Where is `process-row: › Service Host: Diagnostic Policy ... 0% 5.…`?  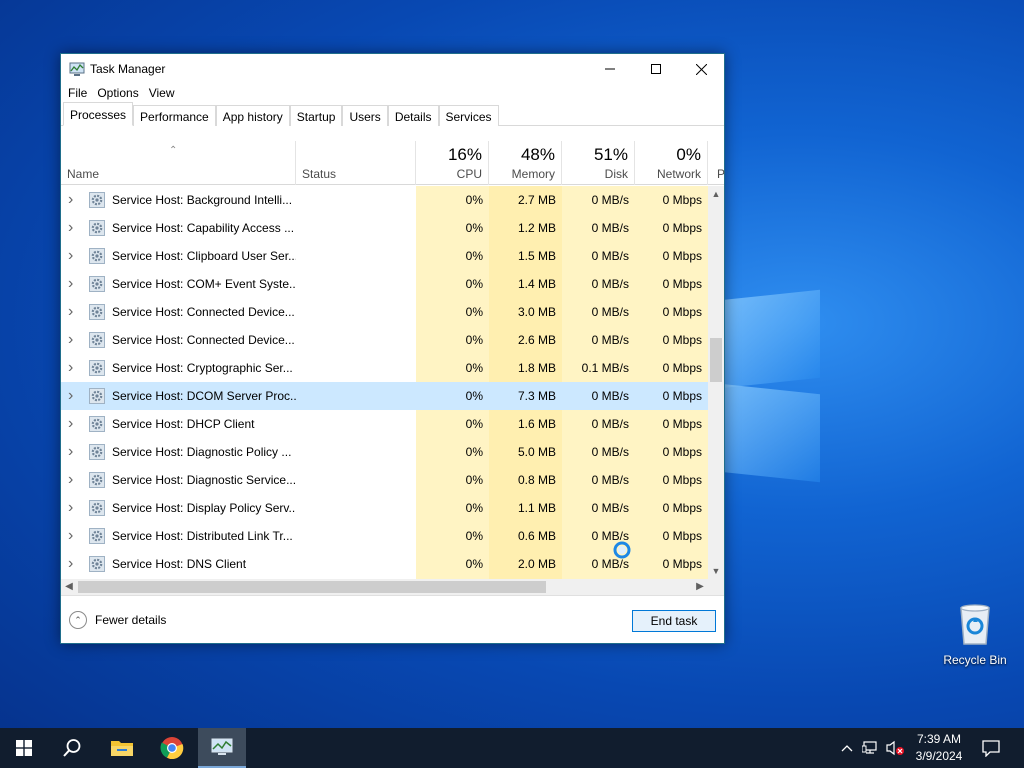
process-row: › Service Host: Diagnostic Policy ... 0% 5.… is located at coordinates (384, 452).